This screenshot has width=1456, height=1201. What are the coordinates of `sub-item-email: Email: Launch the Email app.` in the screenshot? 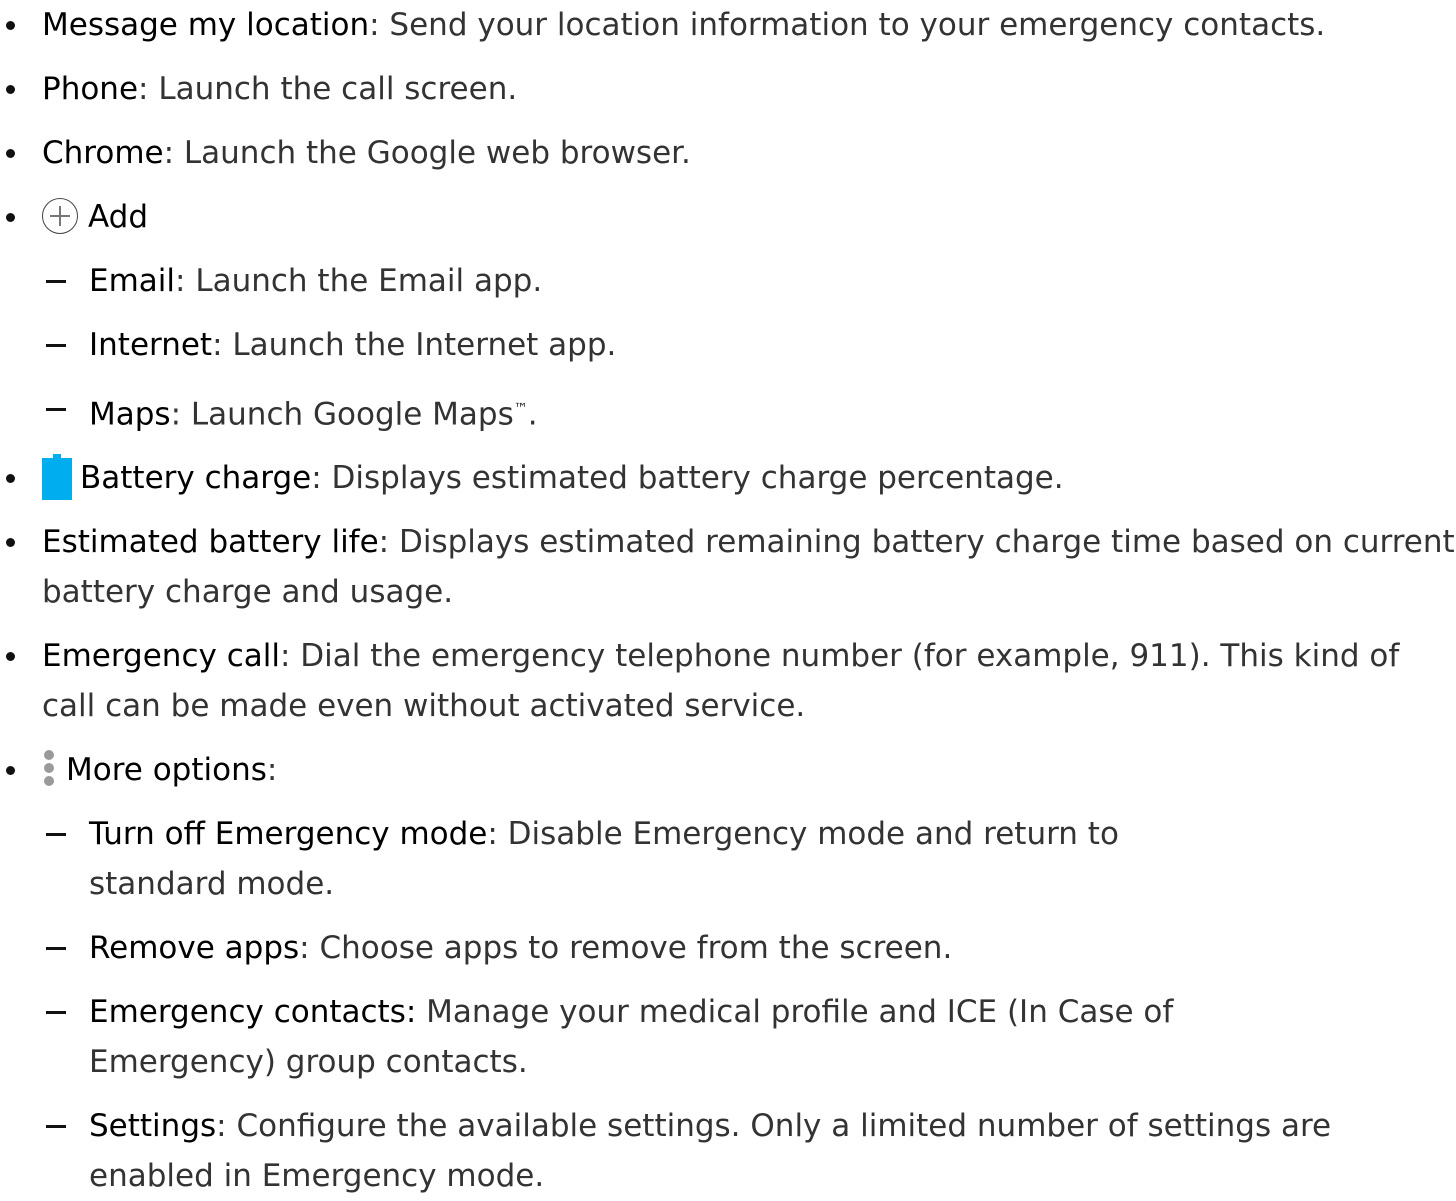 It's located at (728, 281).